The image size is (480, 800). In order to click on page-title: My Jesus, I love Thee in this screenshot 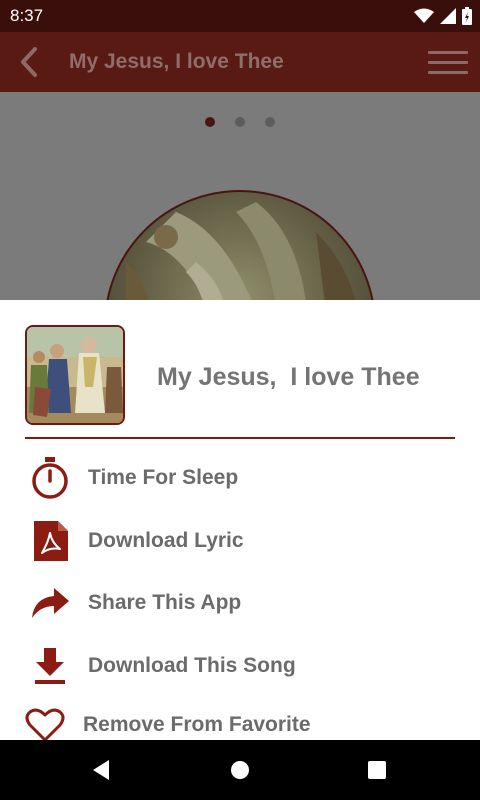, I will do `click(176, 61)`.